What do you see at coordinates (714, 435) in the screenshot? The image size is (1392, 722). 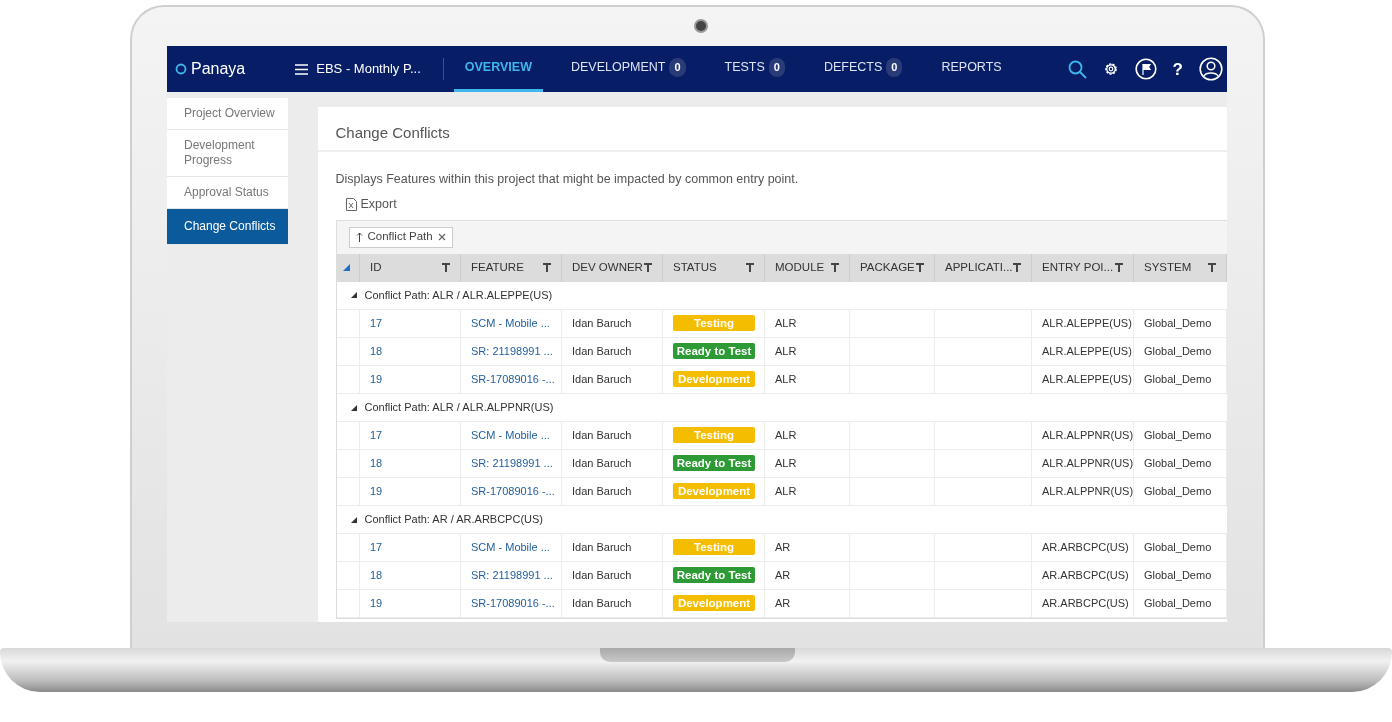 I see `status-label: Testing` at bounding box center [714, 435].